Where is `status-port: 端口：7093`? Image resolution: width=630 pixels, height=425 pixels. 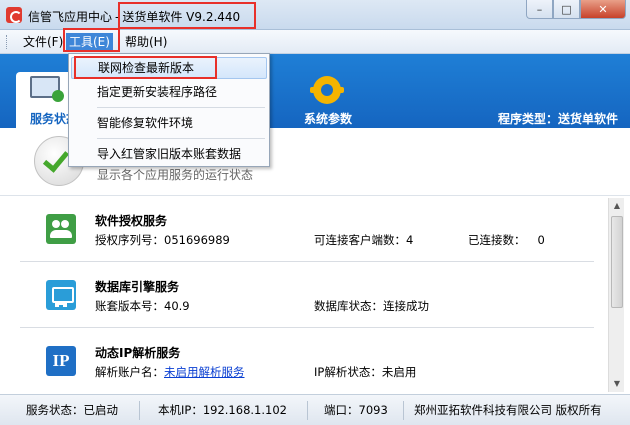 status-port: 端口：7093 is located at coordinates (361, 410).